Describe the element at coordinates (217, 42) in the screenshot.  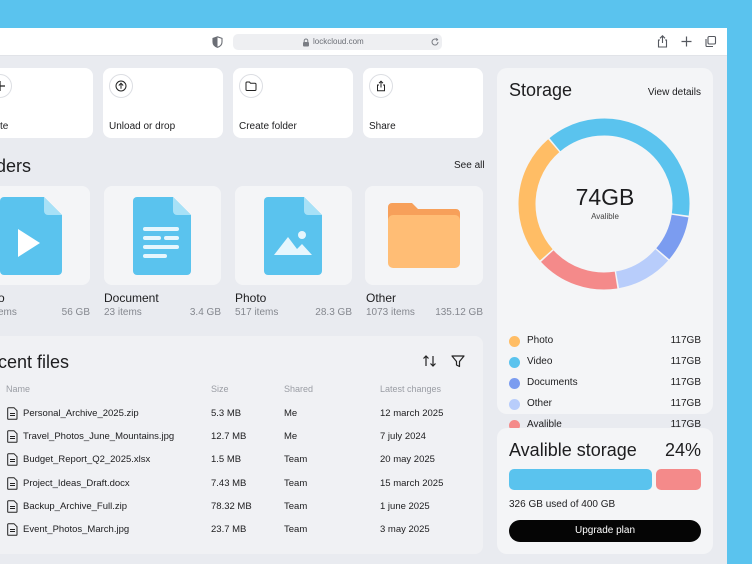
I see `shield-icon` at that location.